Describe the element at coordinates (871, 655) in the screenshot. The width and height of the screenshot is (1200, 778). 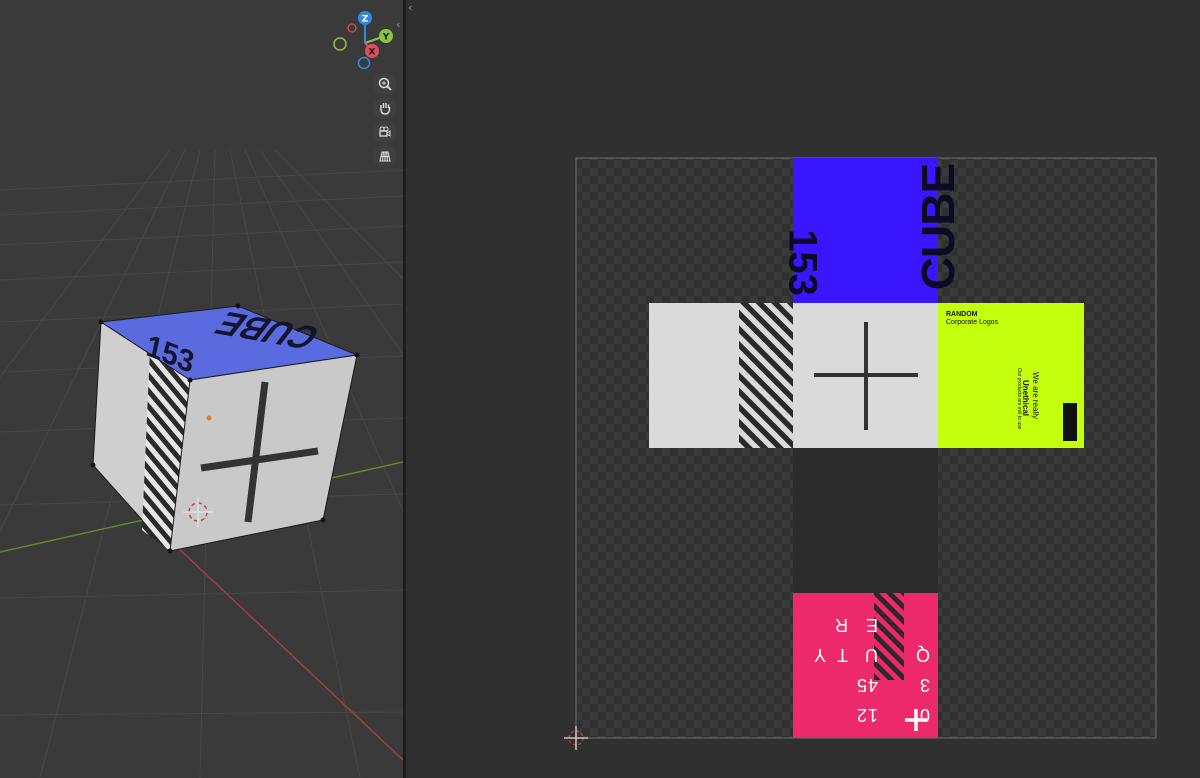
I see `pink-char: U` at that location.